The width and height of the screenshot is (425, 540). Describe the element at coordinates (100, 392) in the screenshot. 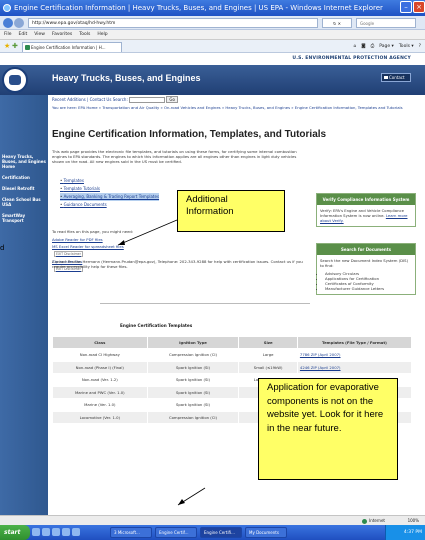

I see `cell-class: Marine and PWC (Ver. 1.0)` at that location.